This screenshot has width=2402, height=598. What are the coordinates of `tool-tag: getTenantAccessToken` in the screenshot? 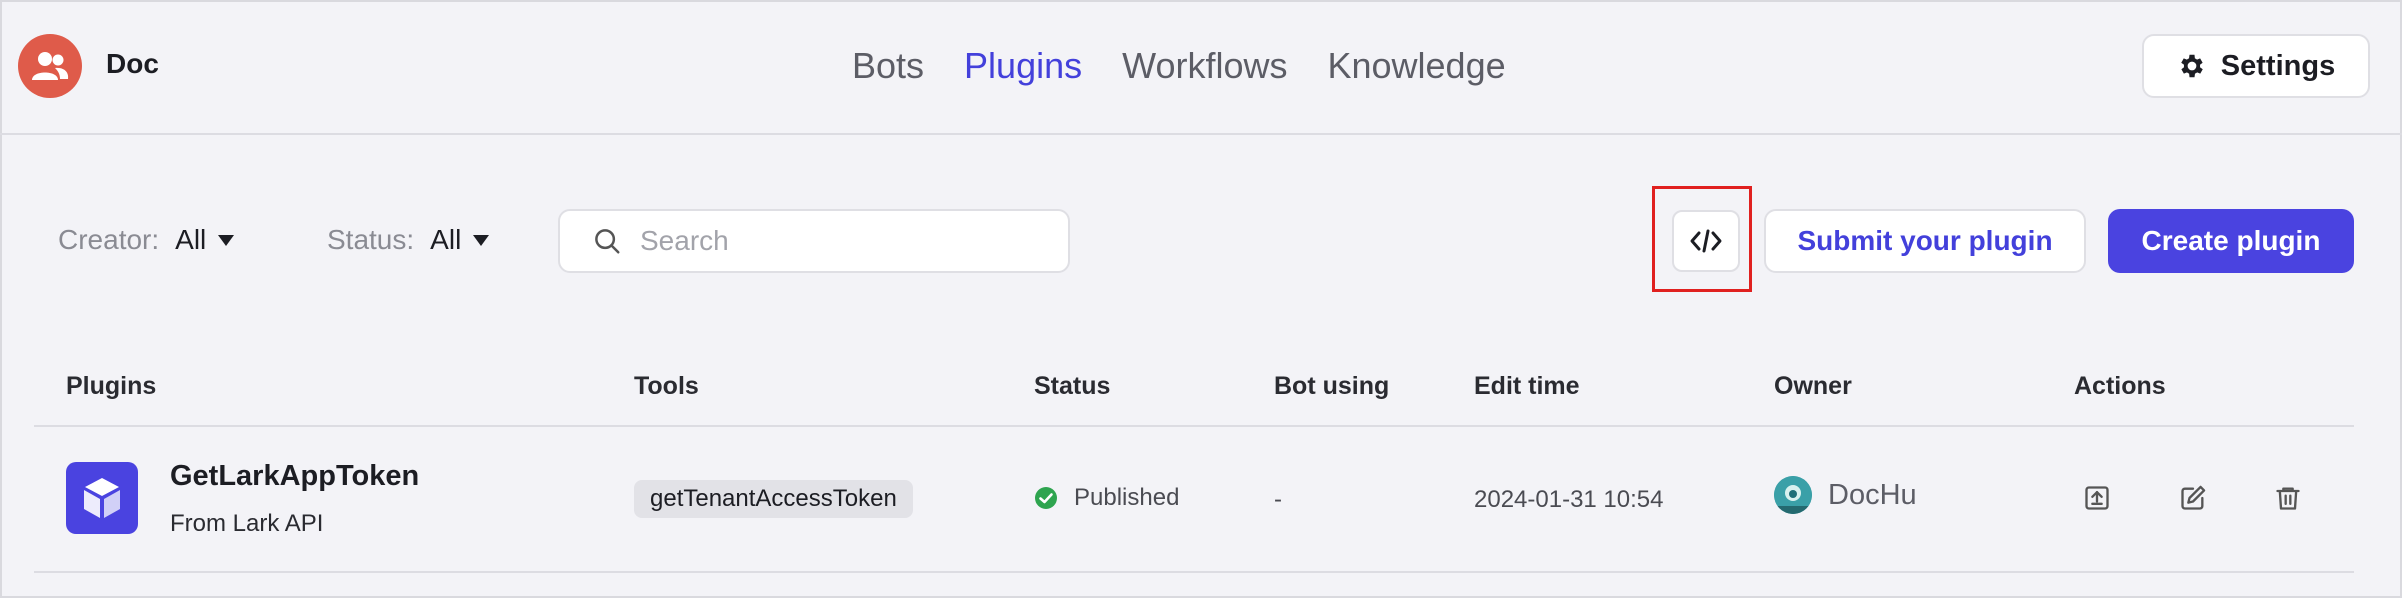 It's located at (773, 499).